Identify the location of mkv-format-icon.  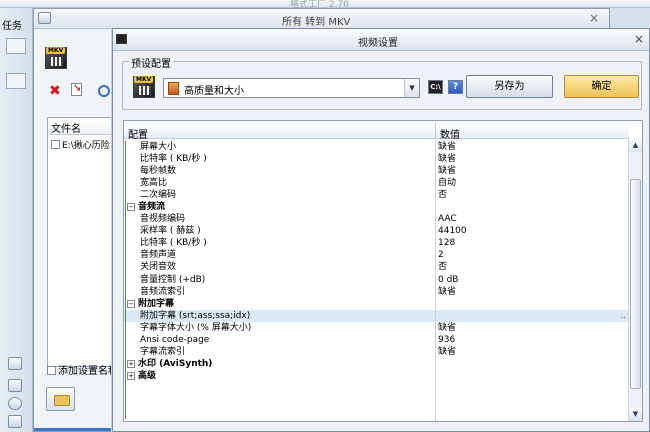
(56, 58).